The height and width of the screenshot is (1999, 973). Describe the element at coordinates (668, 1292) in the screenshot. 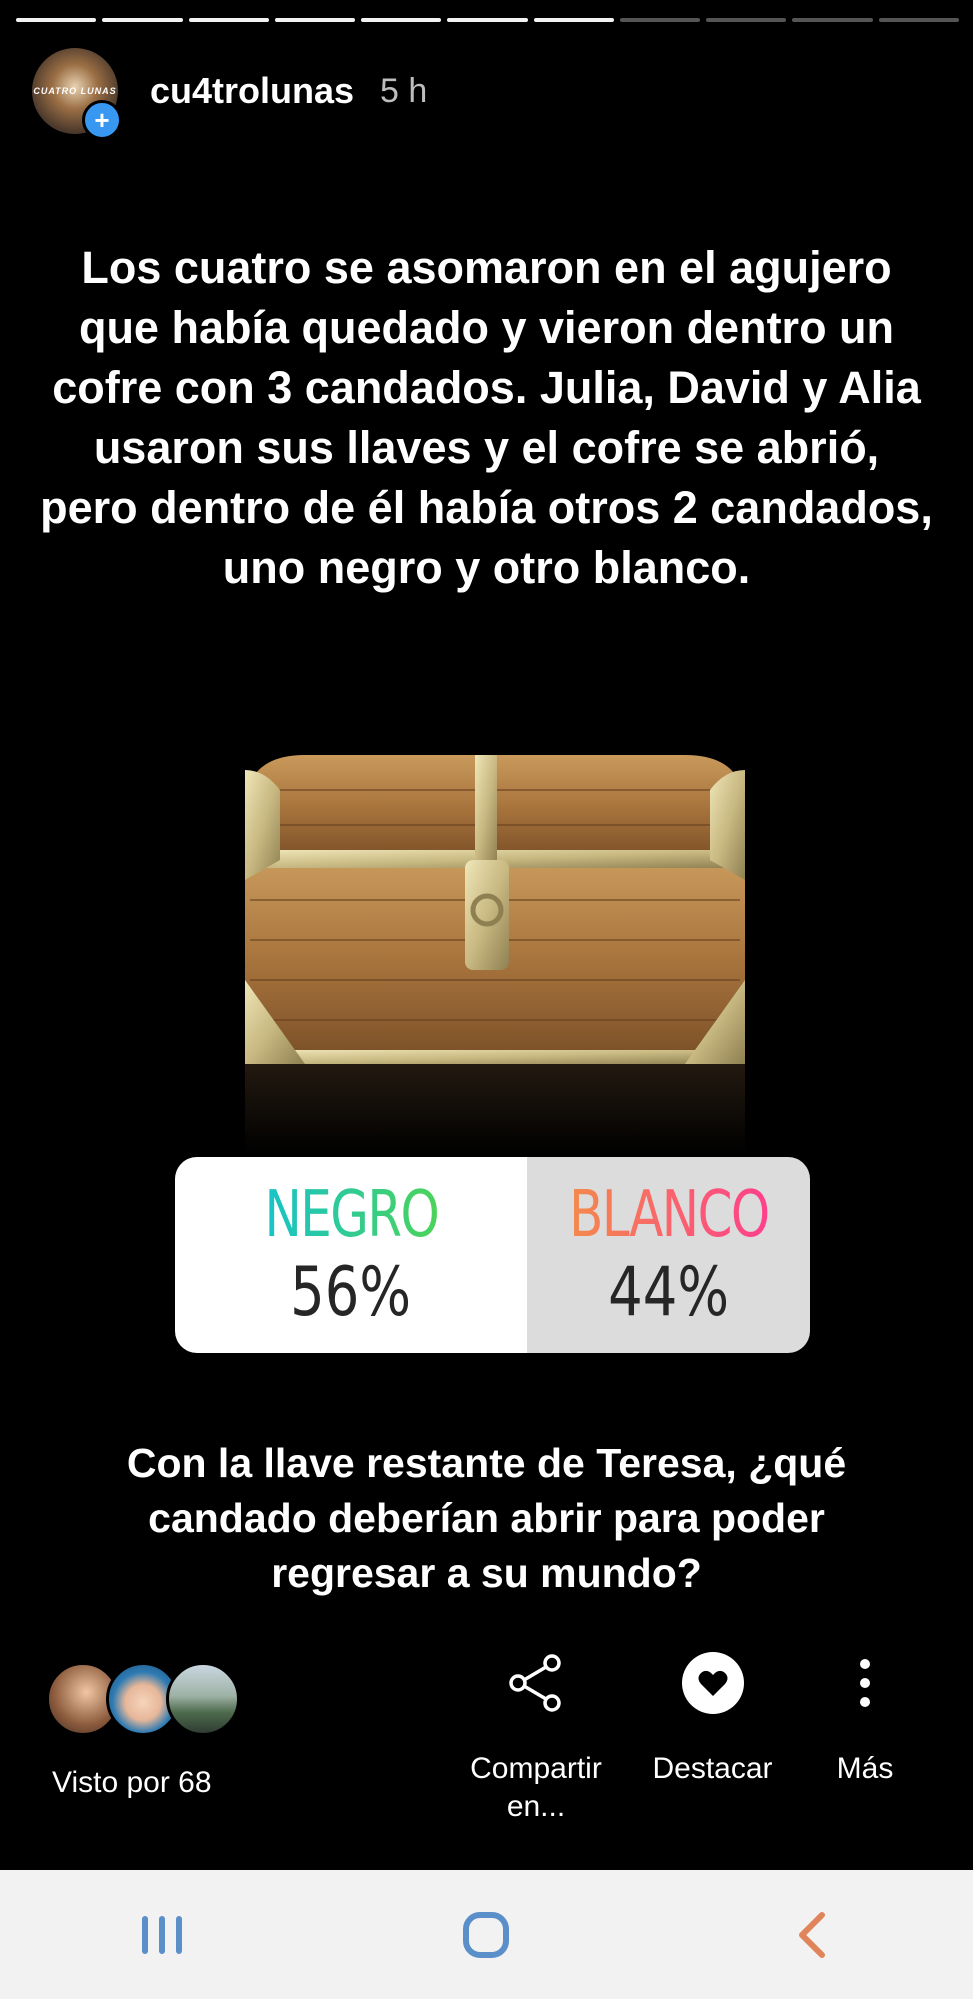

I see `poll-option-percent: 44%` at that location.